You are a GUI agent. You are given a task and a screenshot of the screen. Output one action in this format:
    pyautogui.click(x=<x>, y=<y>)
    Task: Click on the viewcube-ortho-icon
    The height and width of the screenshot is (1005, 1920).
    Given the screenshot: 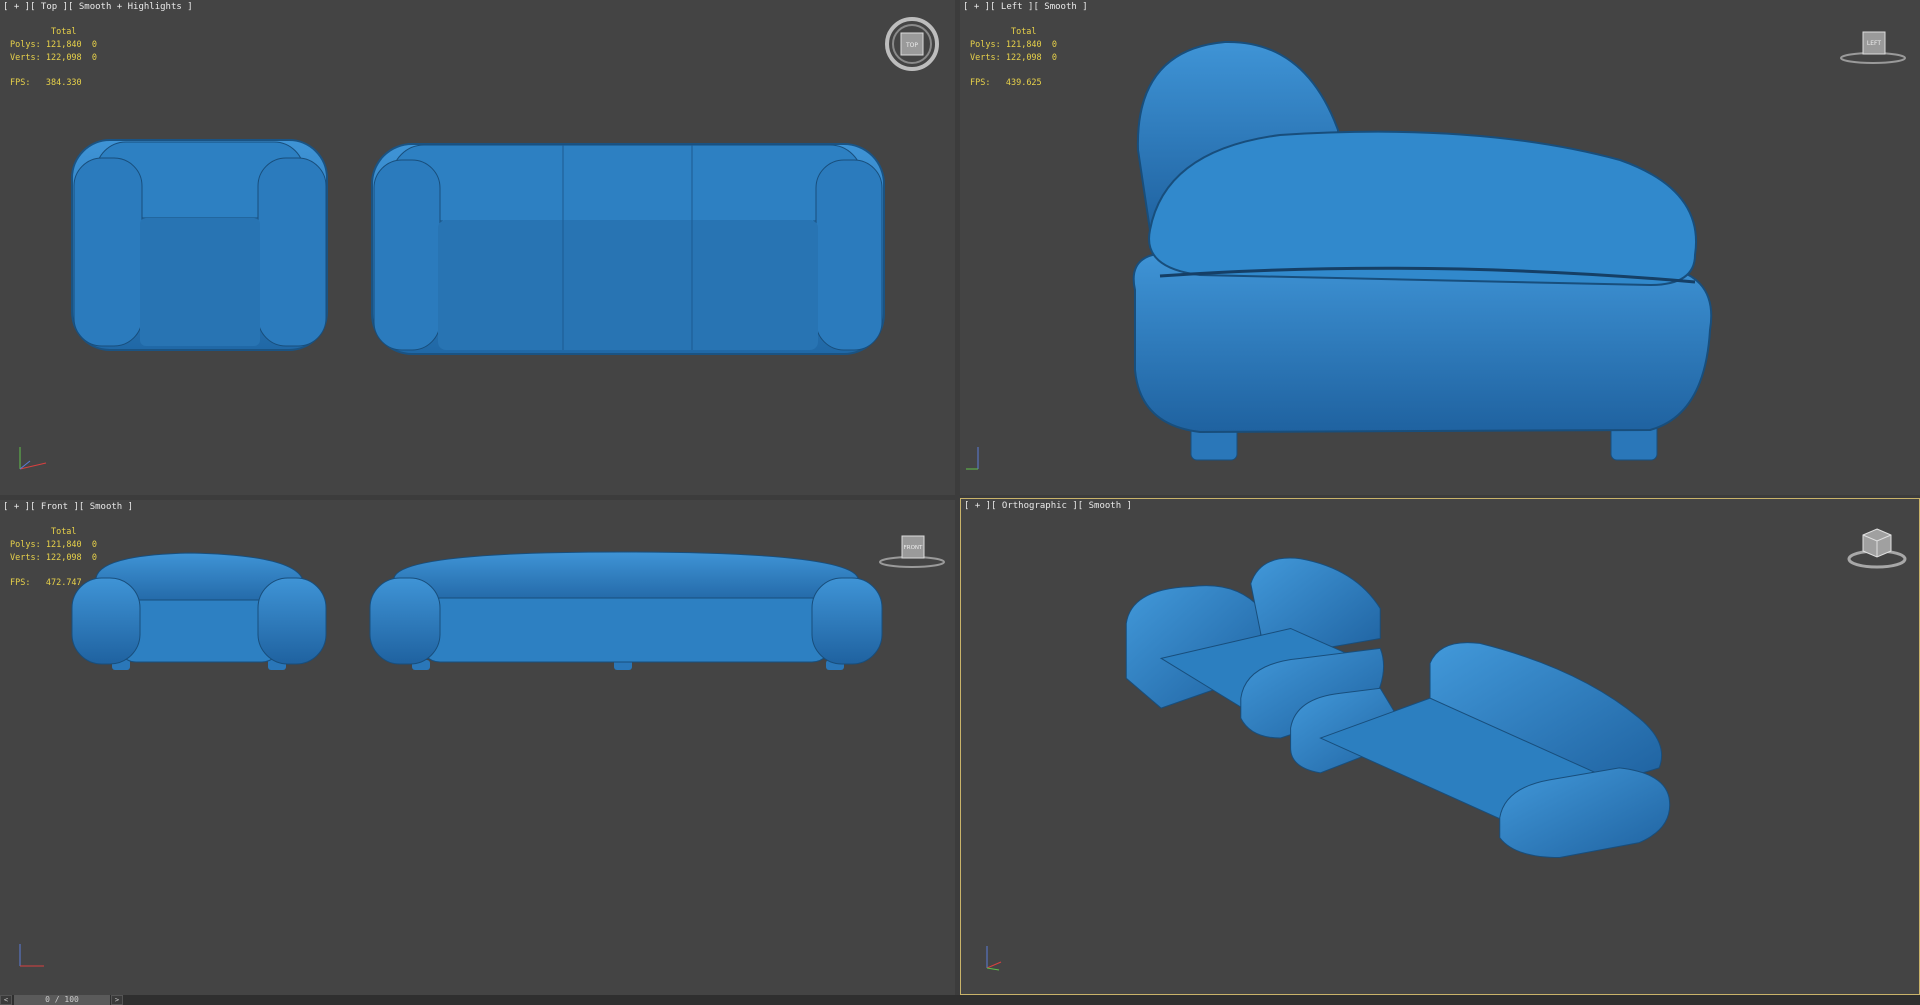 What is the action you would take?
    pyautogui.click(x=1877, y=547)
    